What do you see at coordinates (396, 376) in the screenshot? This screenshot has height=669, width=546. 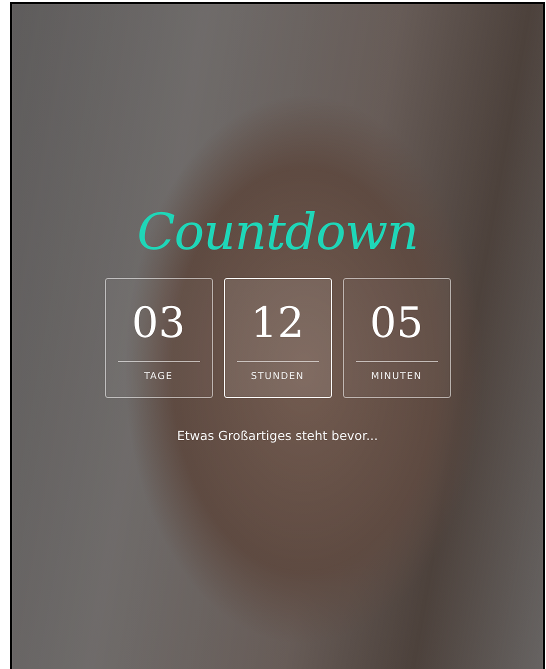 I see `unit-label: MINUTEN` at bounding box center [396, 376].